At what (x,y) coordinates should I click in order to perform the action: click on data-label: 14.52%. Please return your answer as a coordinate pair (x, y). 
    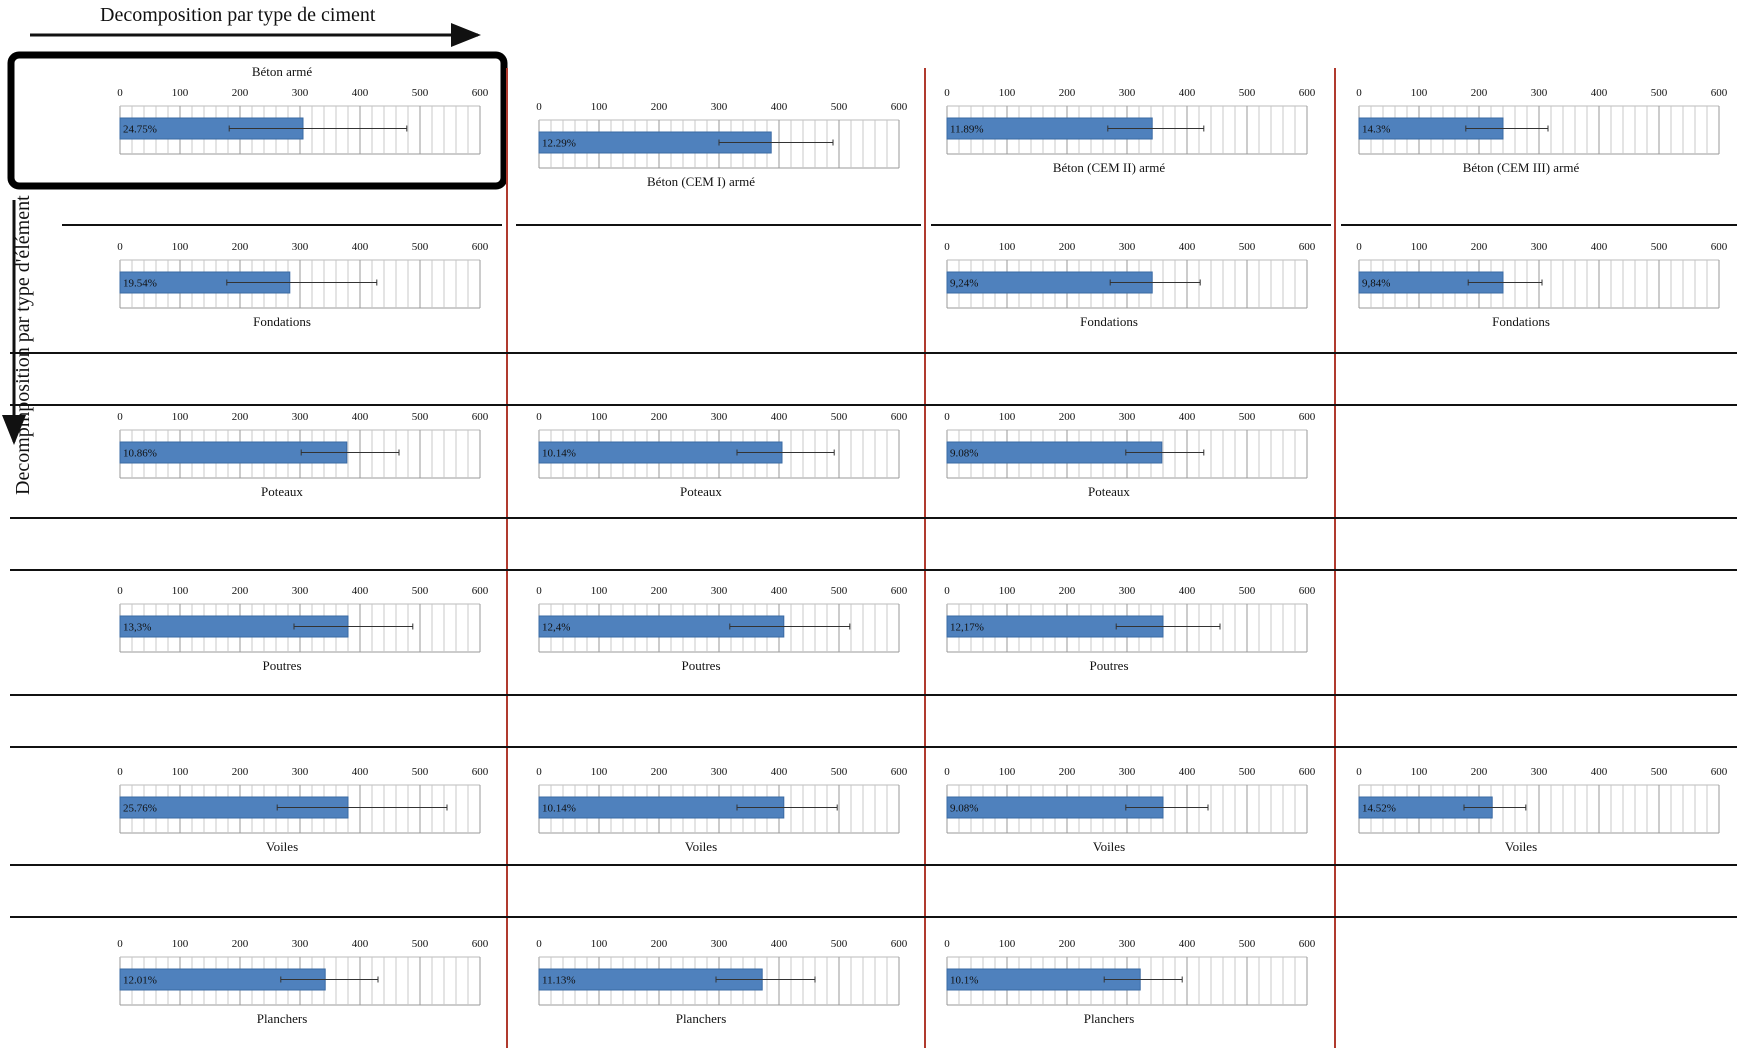
    Looking at the image, I should click on (1379, 809).